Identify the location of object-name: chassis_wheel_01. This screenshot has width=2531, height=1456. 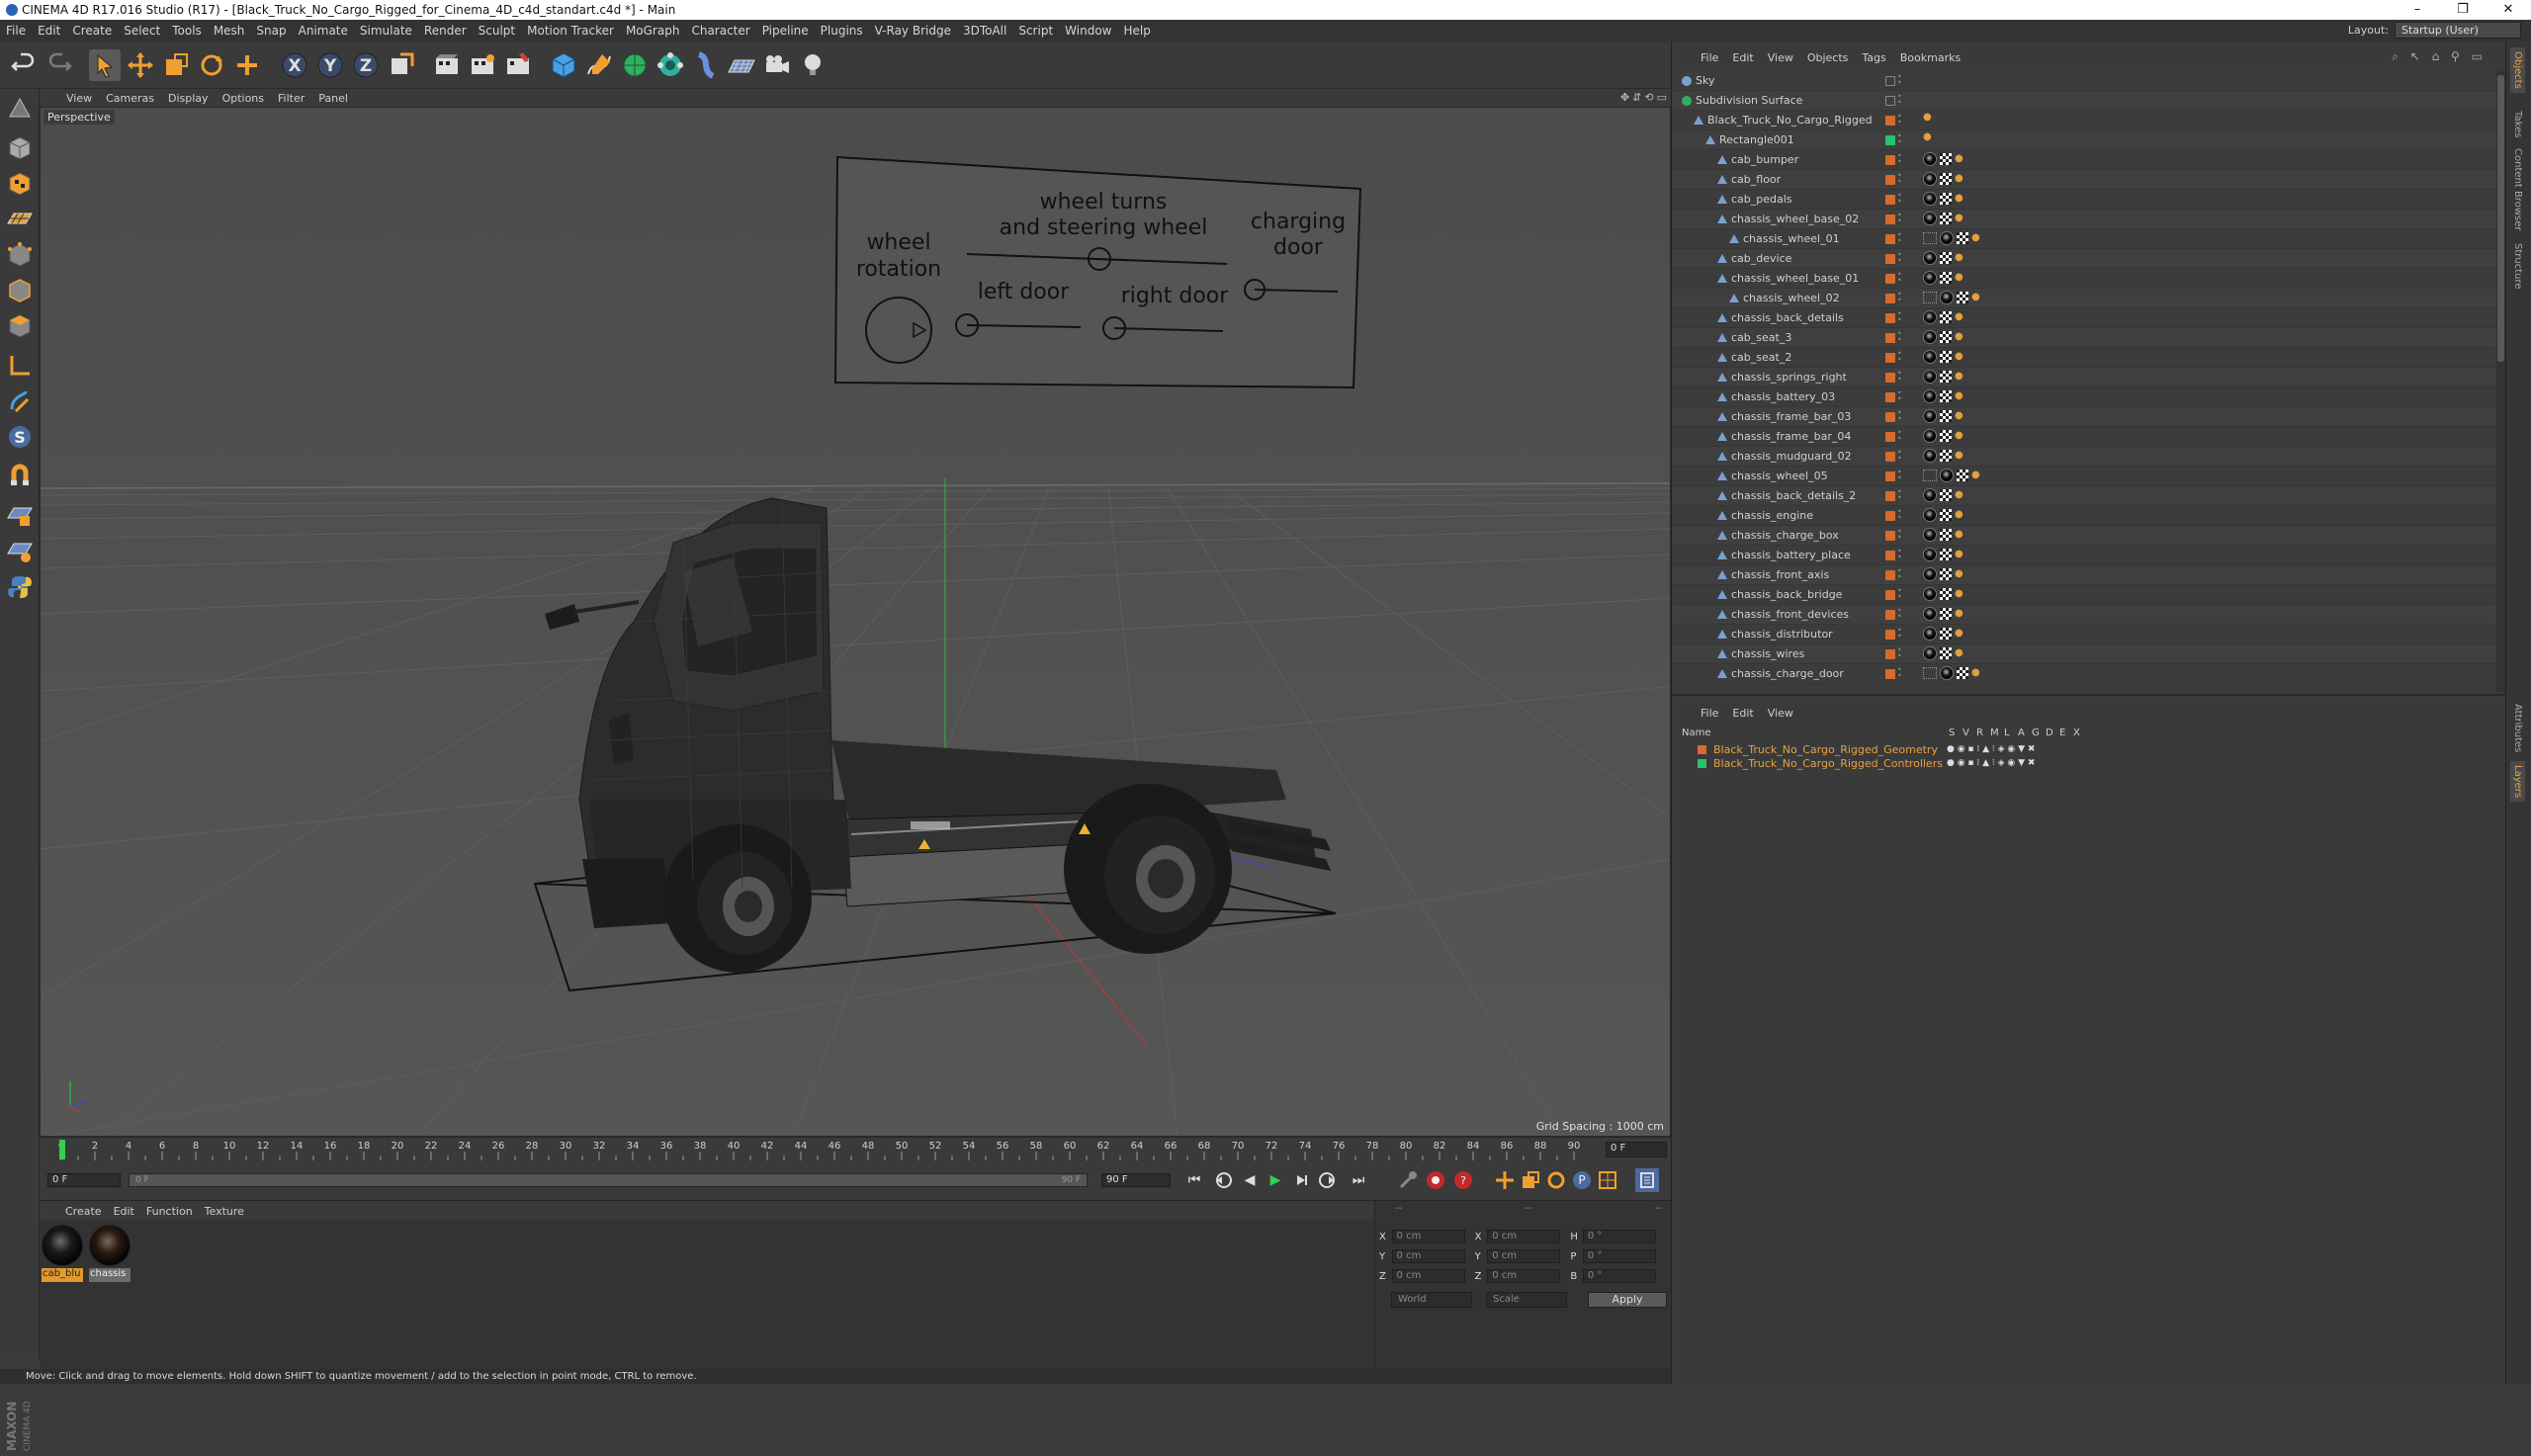
(1791, 238).